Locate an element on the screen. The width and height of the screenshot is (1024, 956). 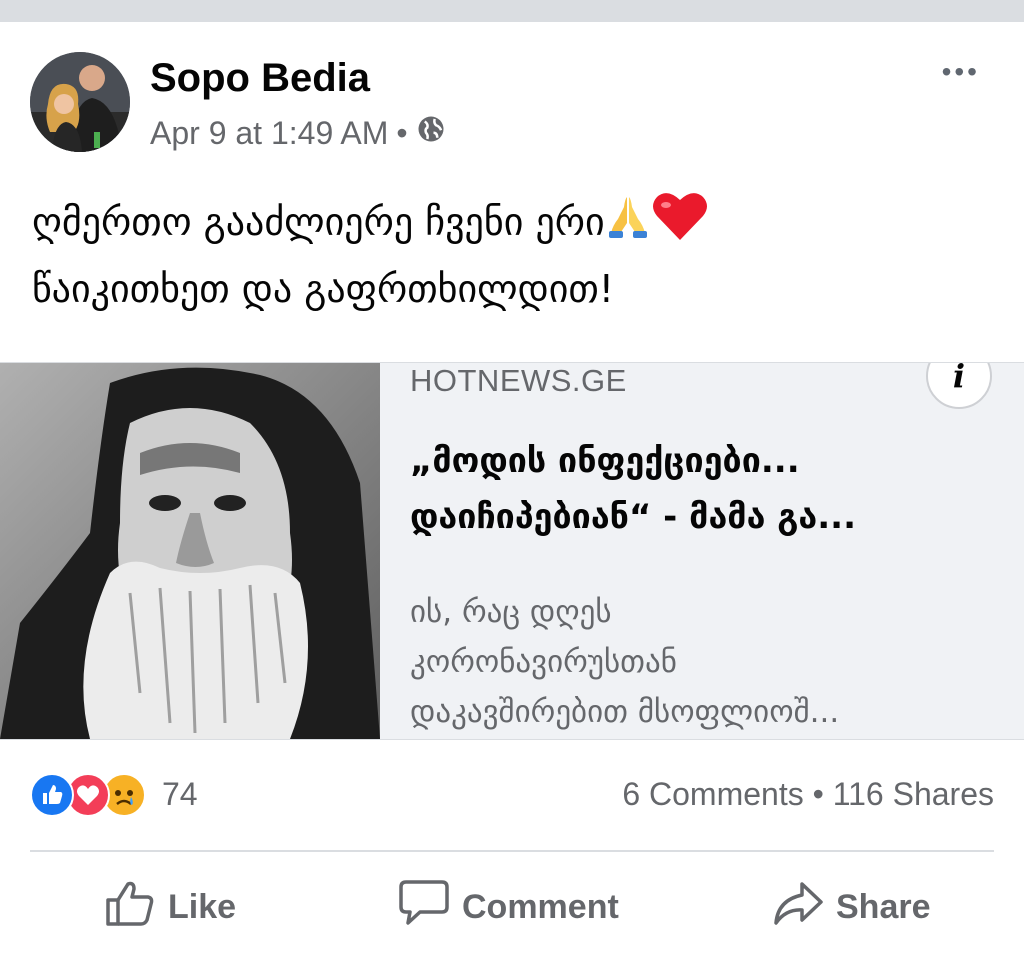
like-button: Like is located at coordinates (170, 906).